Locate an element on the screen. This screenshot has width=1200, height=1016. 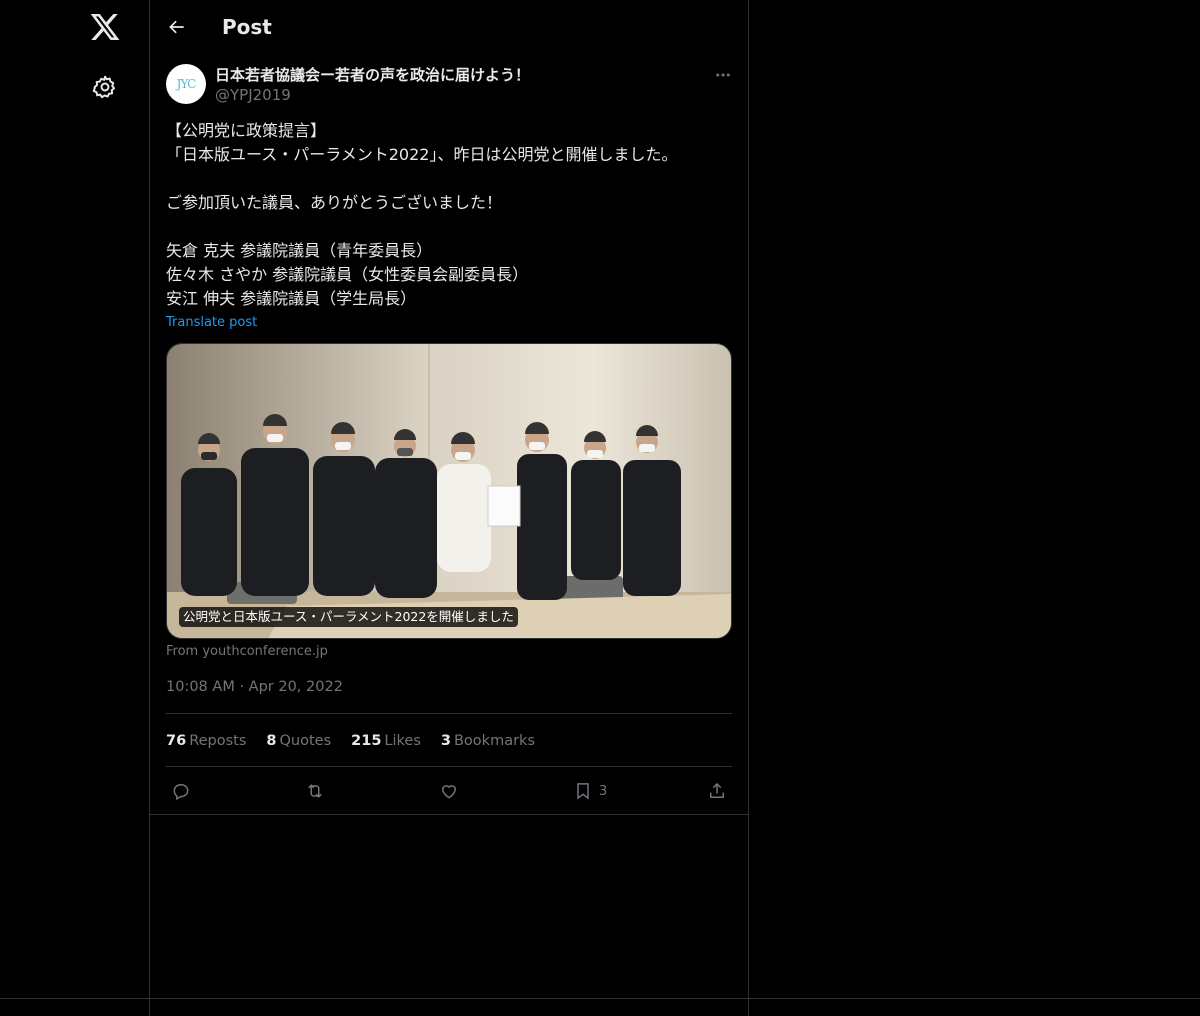
repost-button is located at coordinates (315, 791).